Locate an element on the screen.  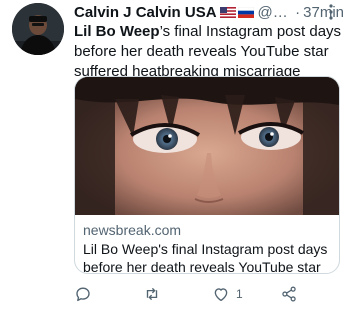
heart-icon is located at coordinates (221, 295).